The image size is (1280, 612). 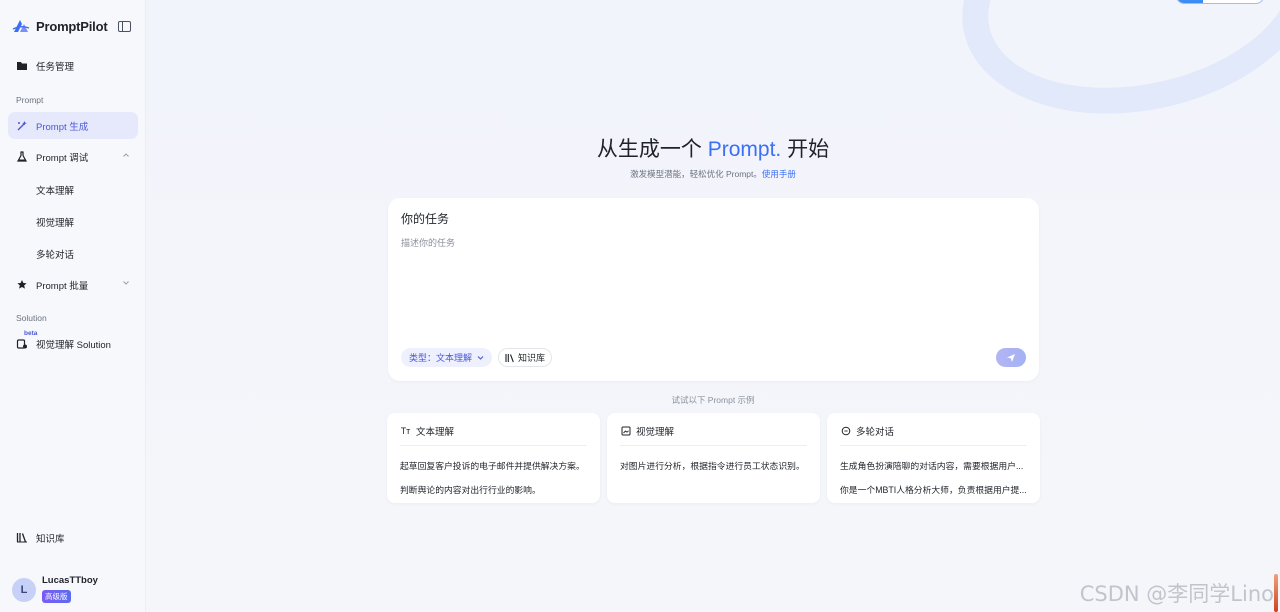 I want to click on sidebar-item-label: Prompt 生成, so click(x=62, y=127).